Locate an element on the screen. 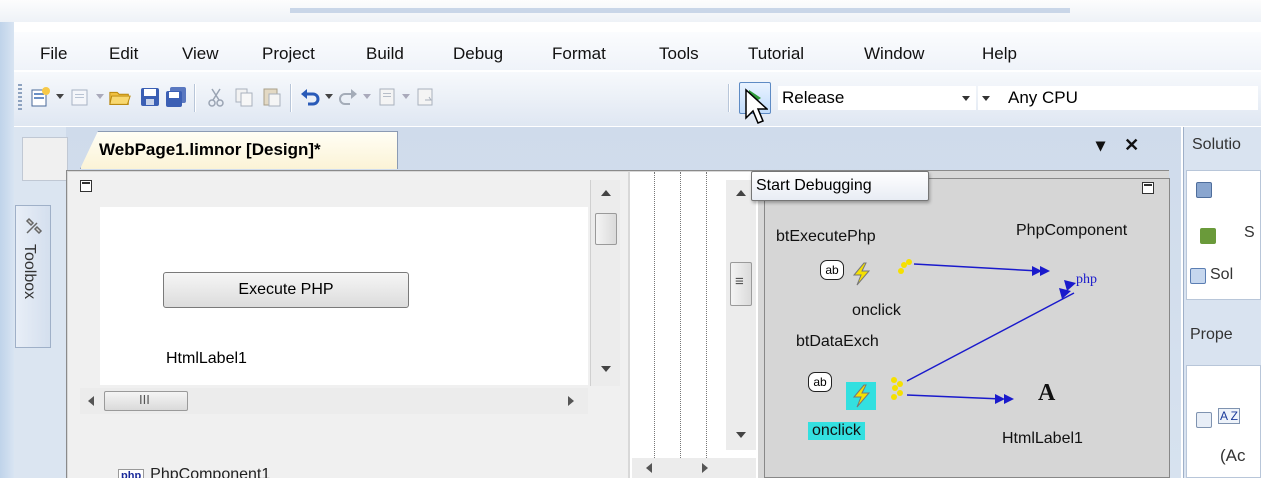 The height and width of the screenshot is (478, 1261). redo-button is located at coordinates (348, 97).